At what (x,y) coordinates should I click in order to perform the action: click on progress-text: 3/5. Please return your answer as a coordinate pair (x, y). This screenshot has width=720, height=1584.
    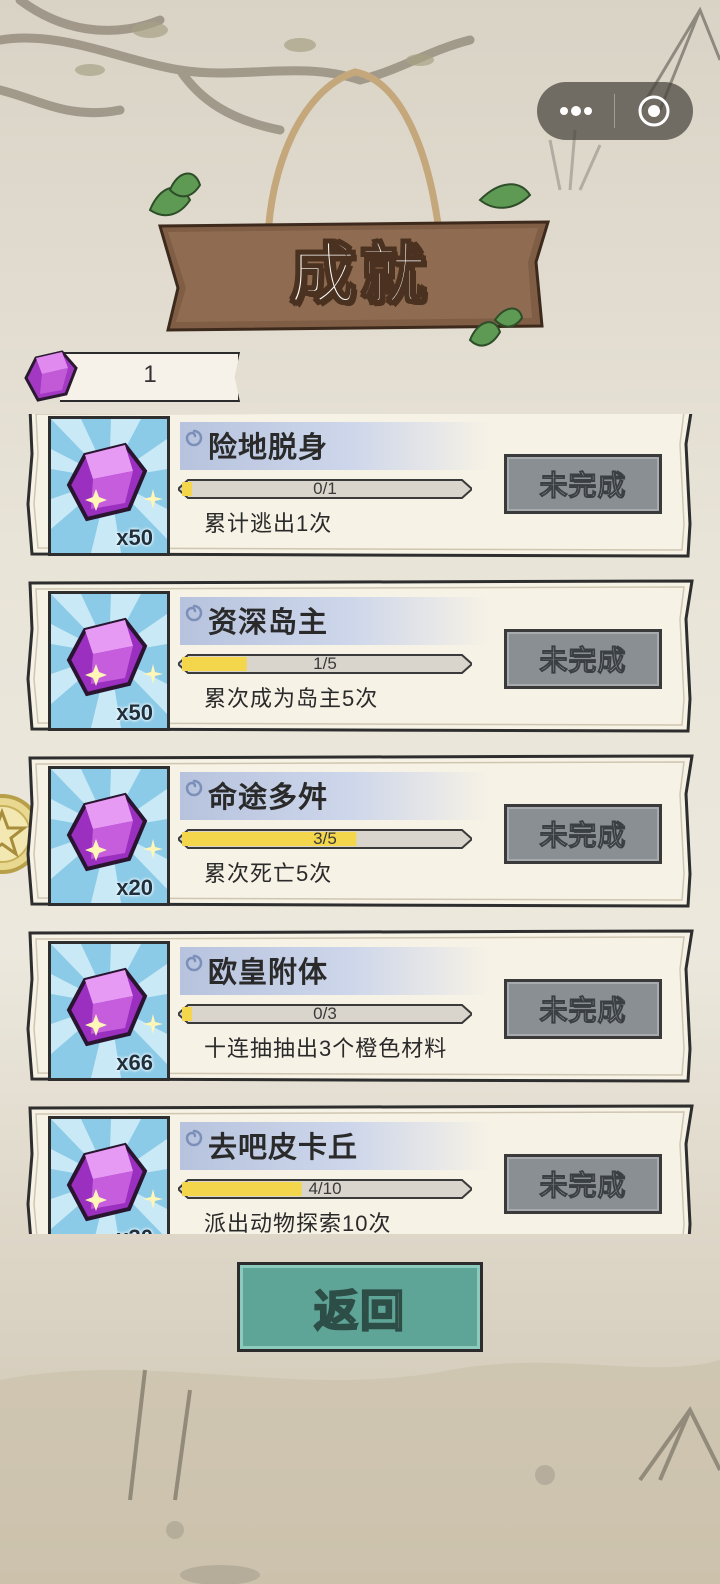
    Looking at the image, I should click on (325, 838).